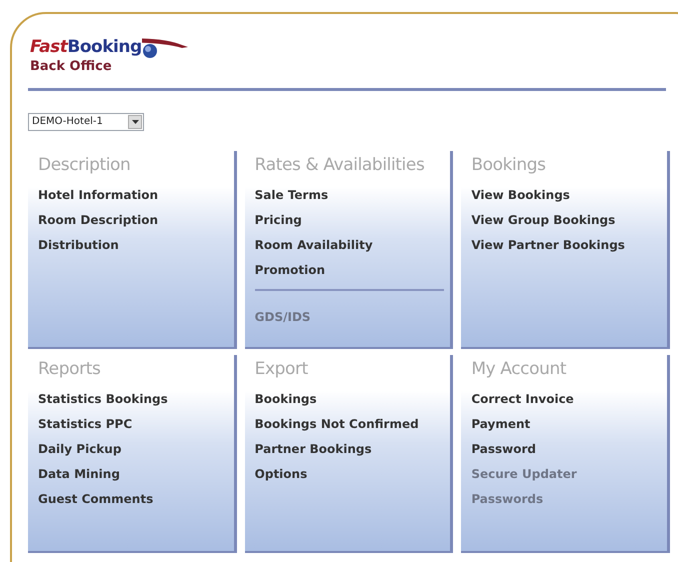 The width and height of the screenshot is (678, 562). What do you see at coordinates (80, 449) in the screenshot?
I see `menu-link: Daily Pickup` at bounding box center [80, 449].